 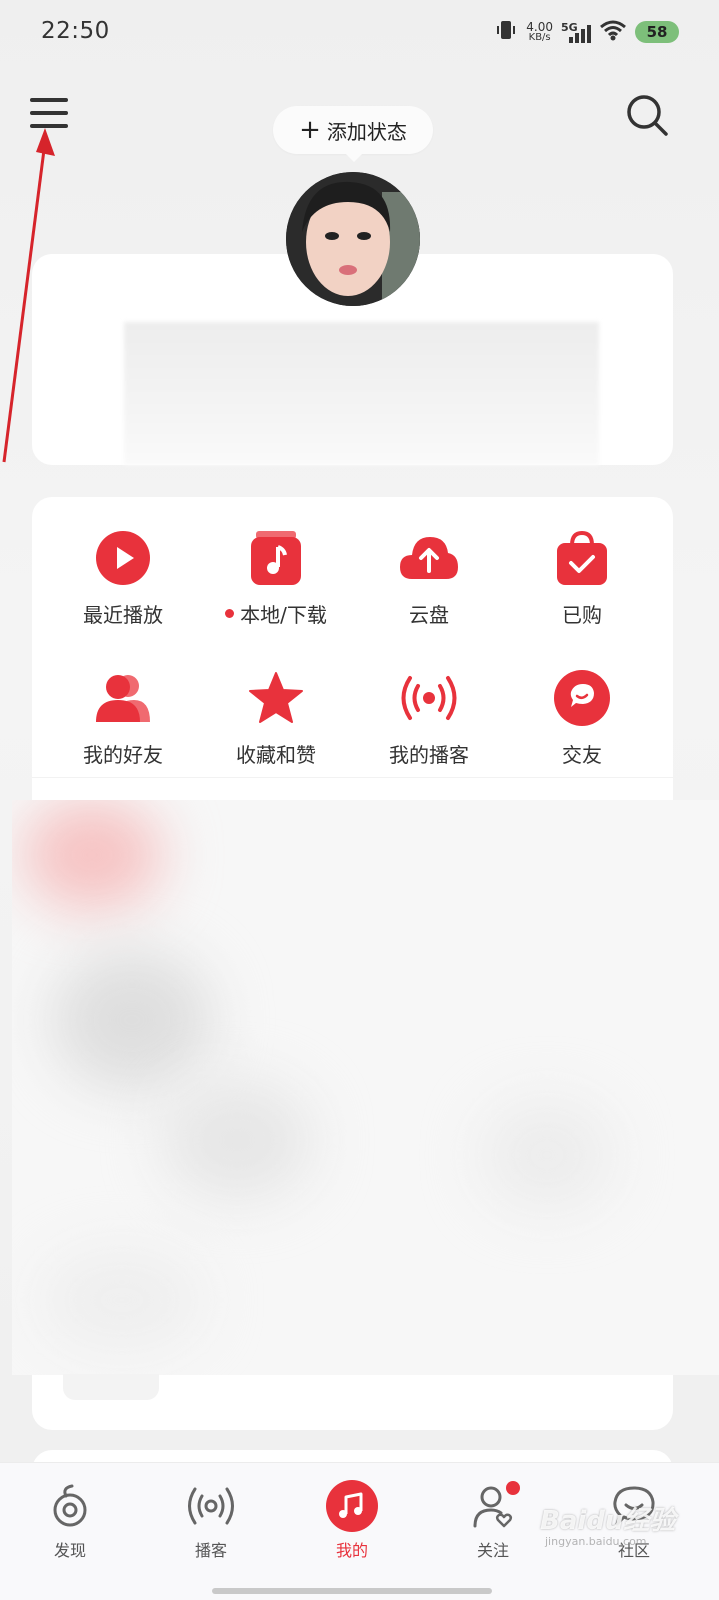 What do you see at coordinates (539, 37) in the screenshot?
I see `network-speed-unit: KB/s` at bounding box center [539, 37].